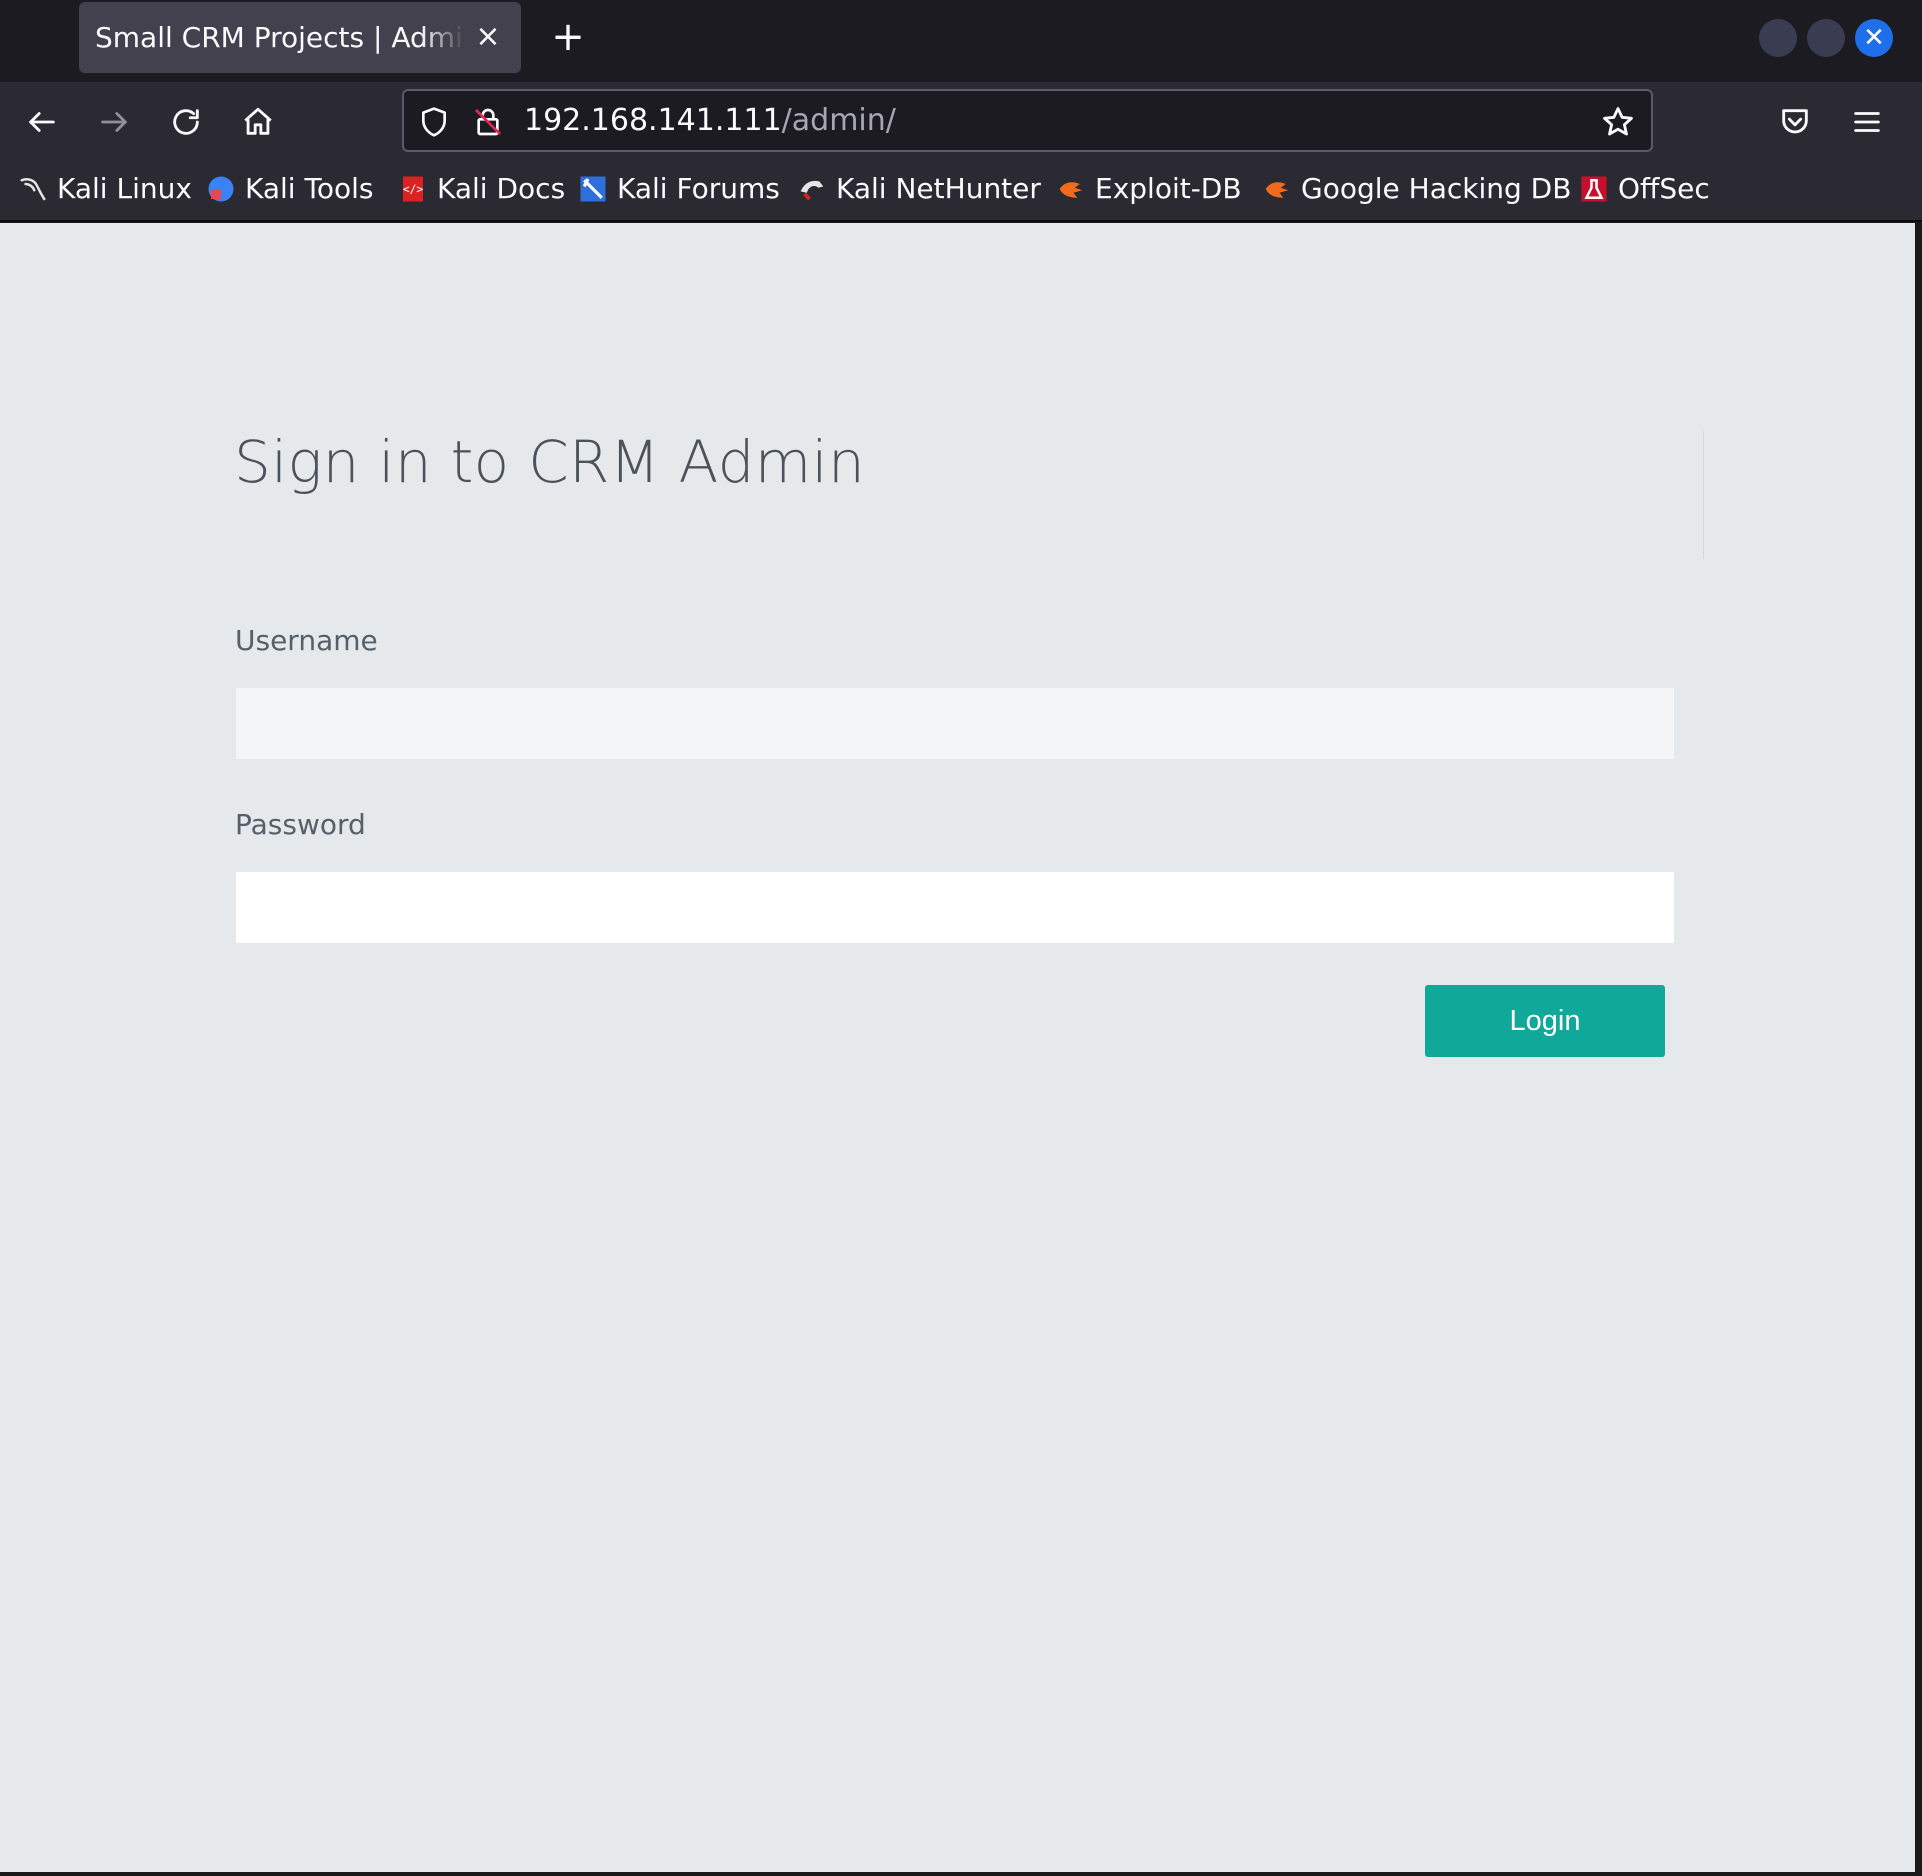 Image resolution: width=1922 pixels, height=1876 pixels. I want to click on login-button: Login, so click(1545, 1021).